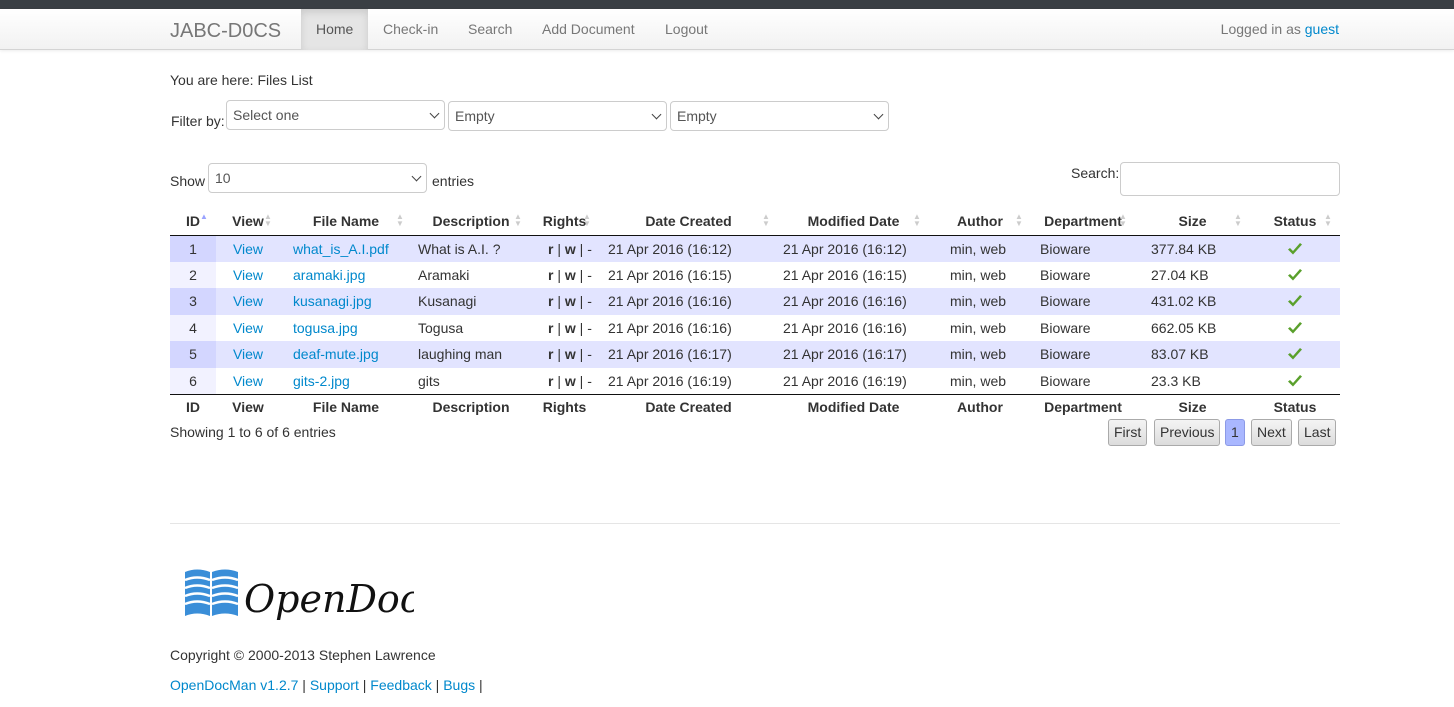  I want to click on cell-modified-date: 21 Apr 2016 (16:12), so click(853, 248).